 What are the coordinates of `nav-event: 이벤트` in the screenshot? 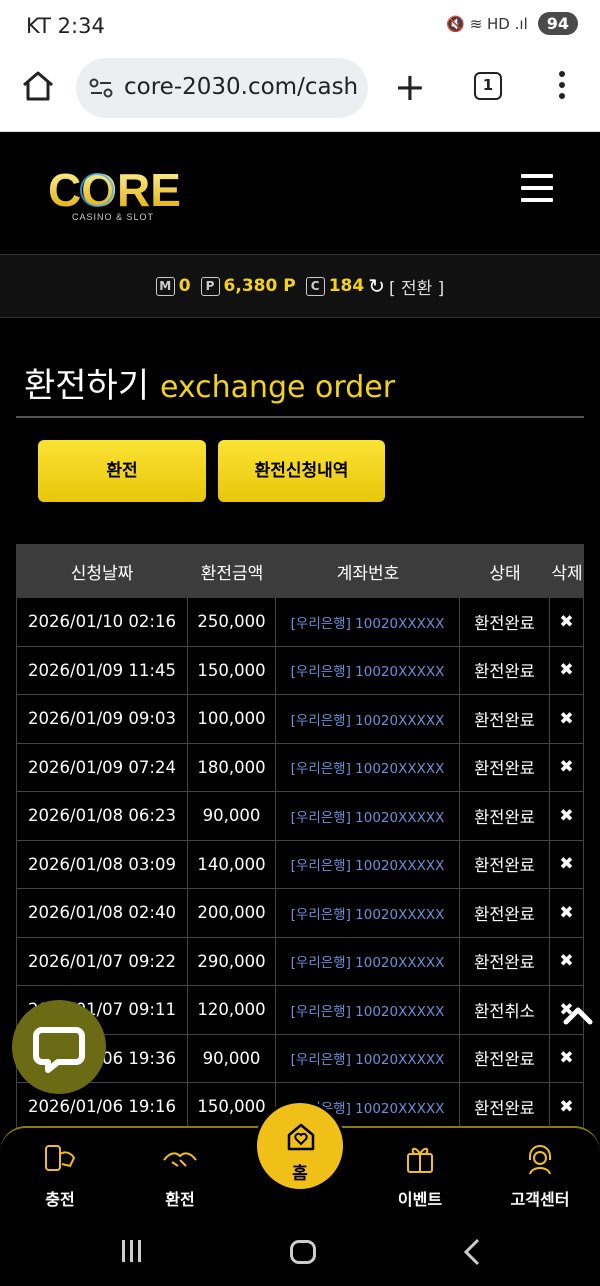 It's located at (420, 1172).